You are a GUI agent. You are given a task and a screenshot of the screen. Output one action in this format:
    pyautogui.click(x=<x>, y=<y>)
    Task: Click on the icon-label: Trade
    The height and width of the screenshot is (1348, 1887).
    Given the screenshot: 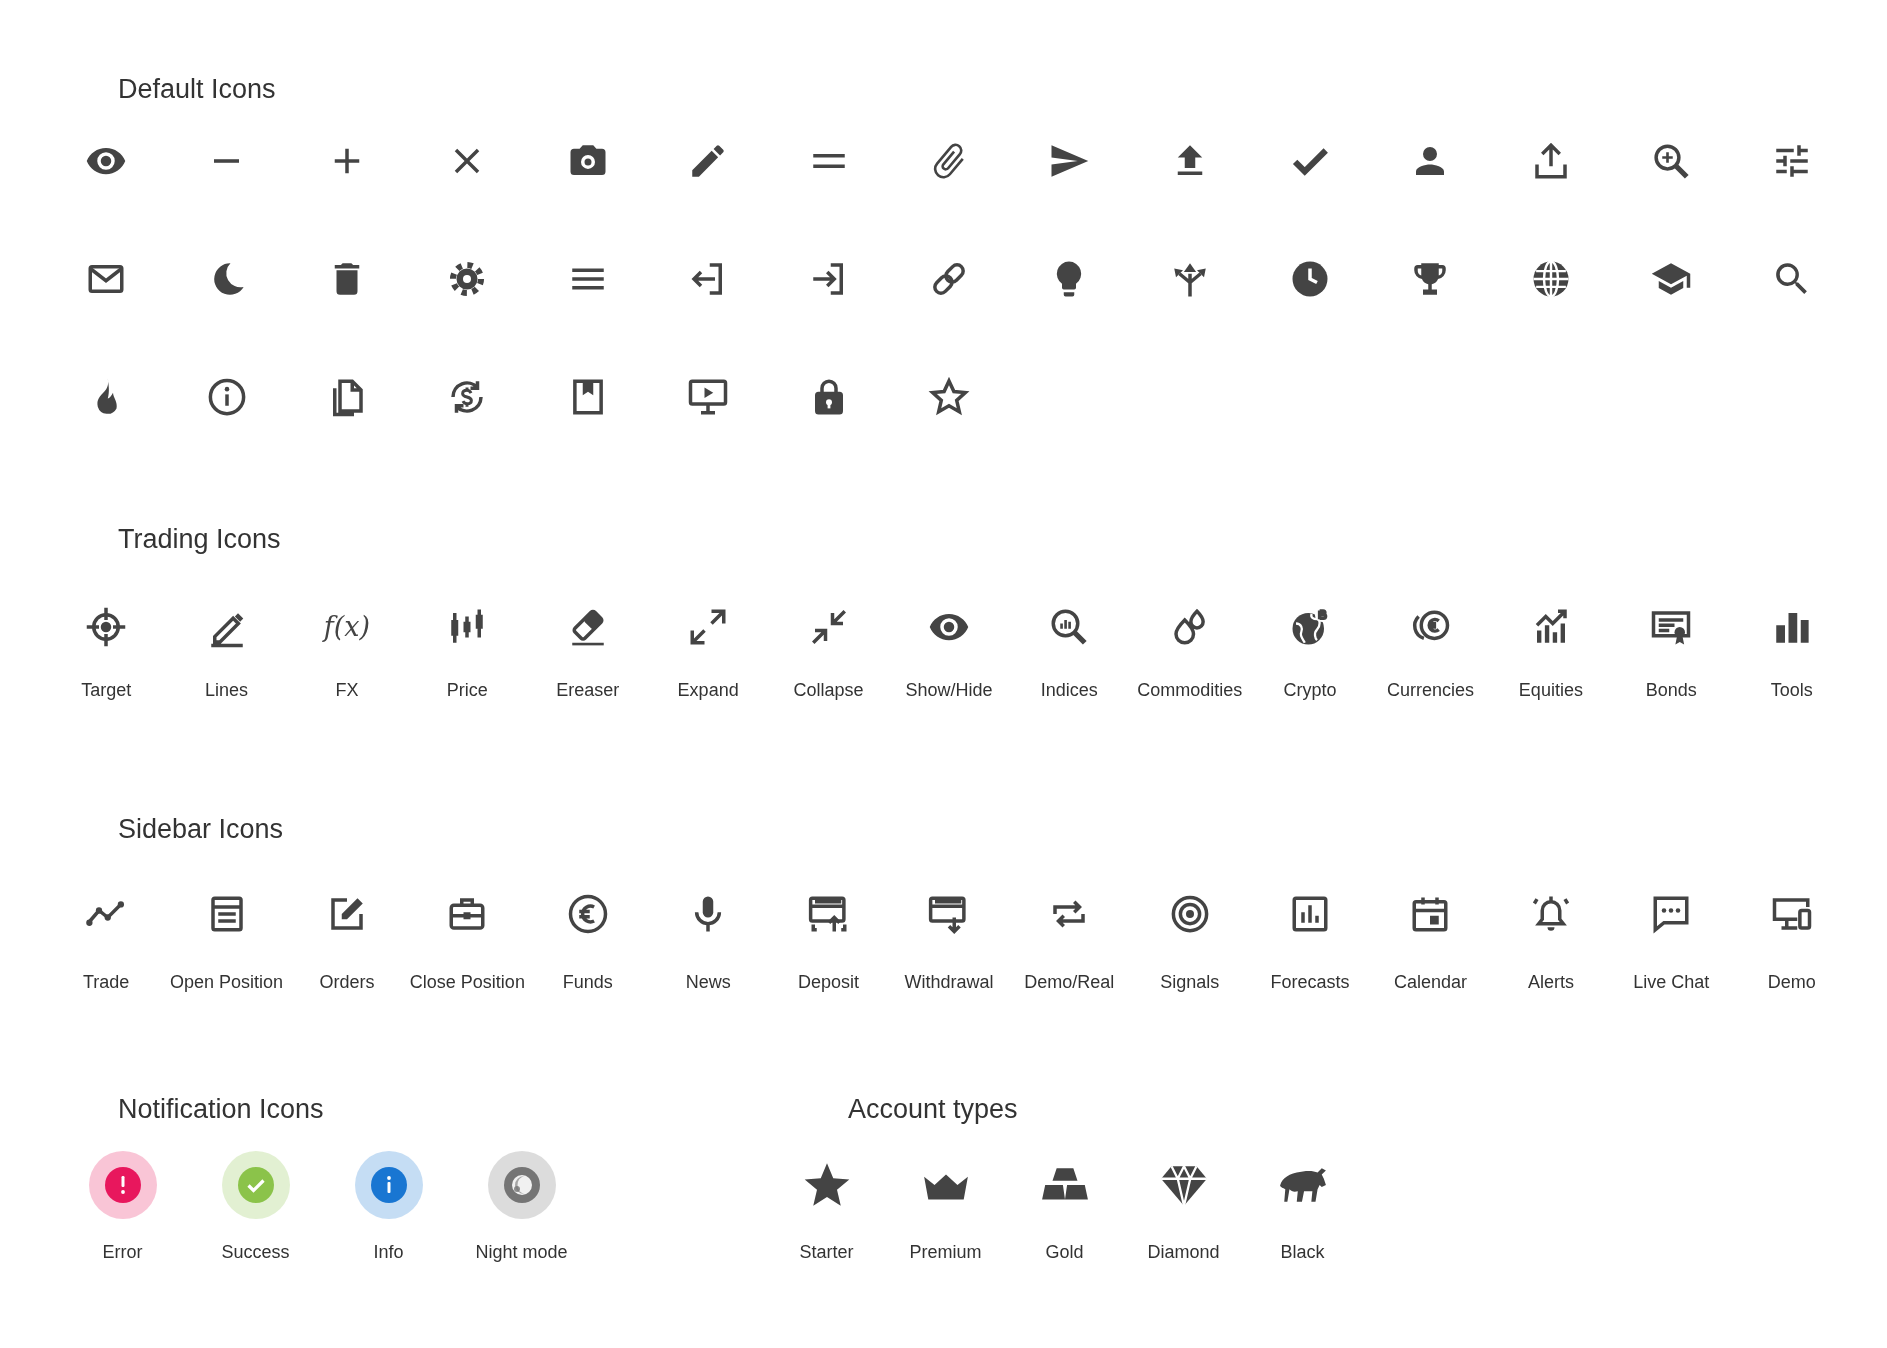 What is the action you would take?
    pyautogui.click(x=106, y=982)
    